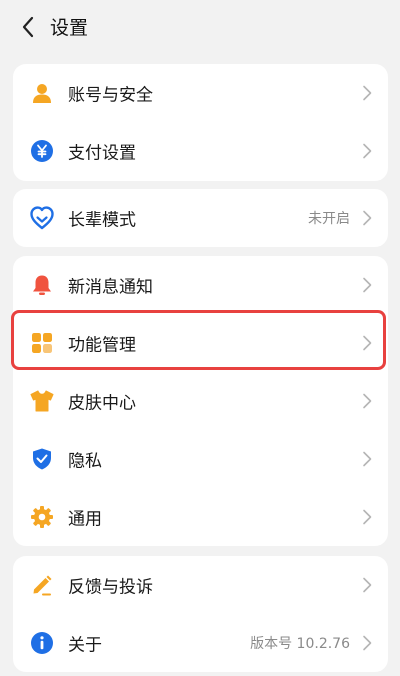 Image resolution: width=400 pixels, height=676 pixels. What do you see at coordinates (85, 645) in the screenshot?
I see `settings-item-label: 关于` at bounding box center [85, 645].